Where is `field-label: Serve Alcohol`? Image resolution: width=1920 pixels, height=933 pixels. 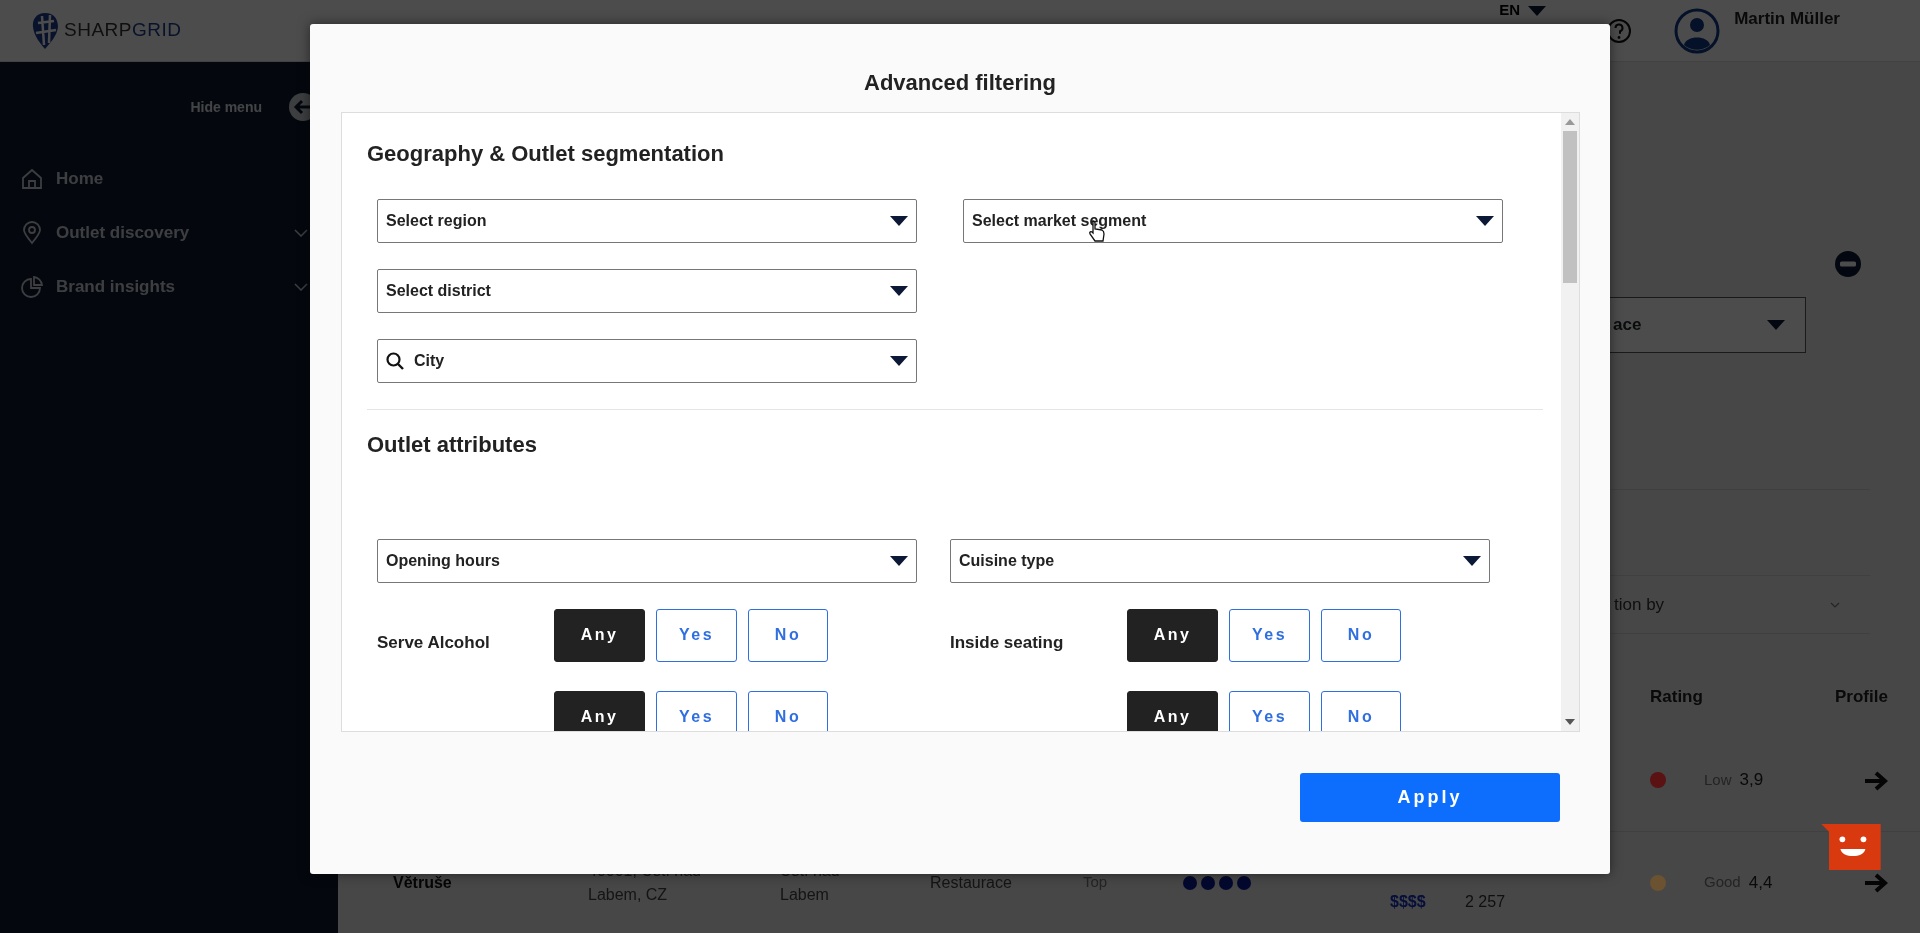
field-label: Serve Alcohol is located at coordinates (434, 642).